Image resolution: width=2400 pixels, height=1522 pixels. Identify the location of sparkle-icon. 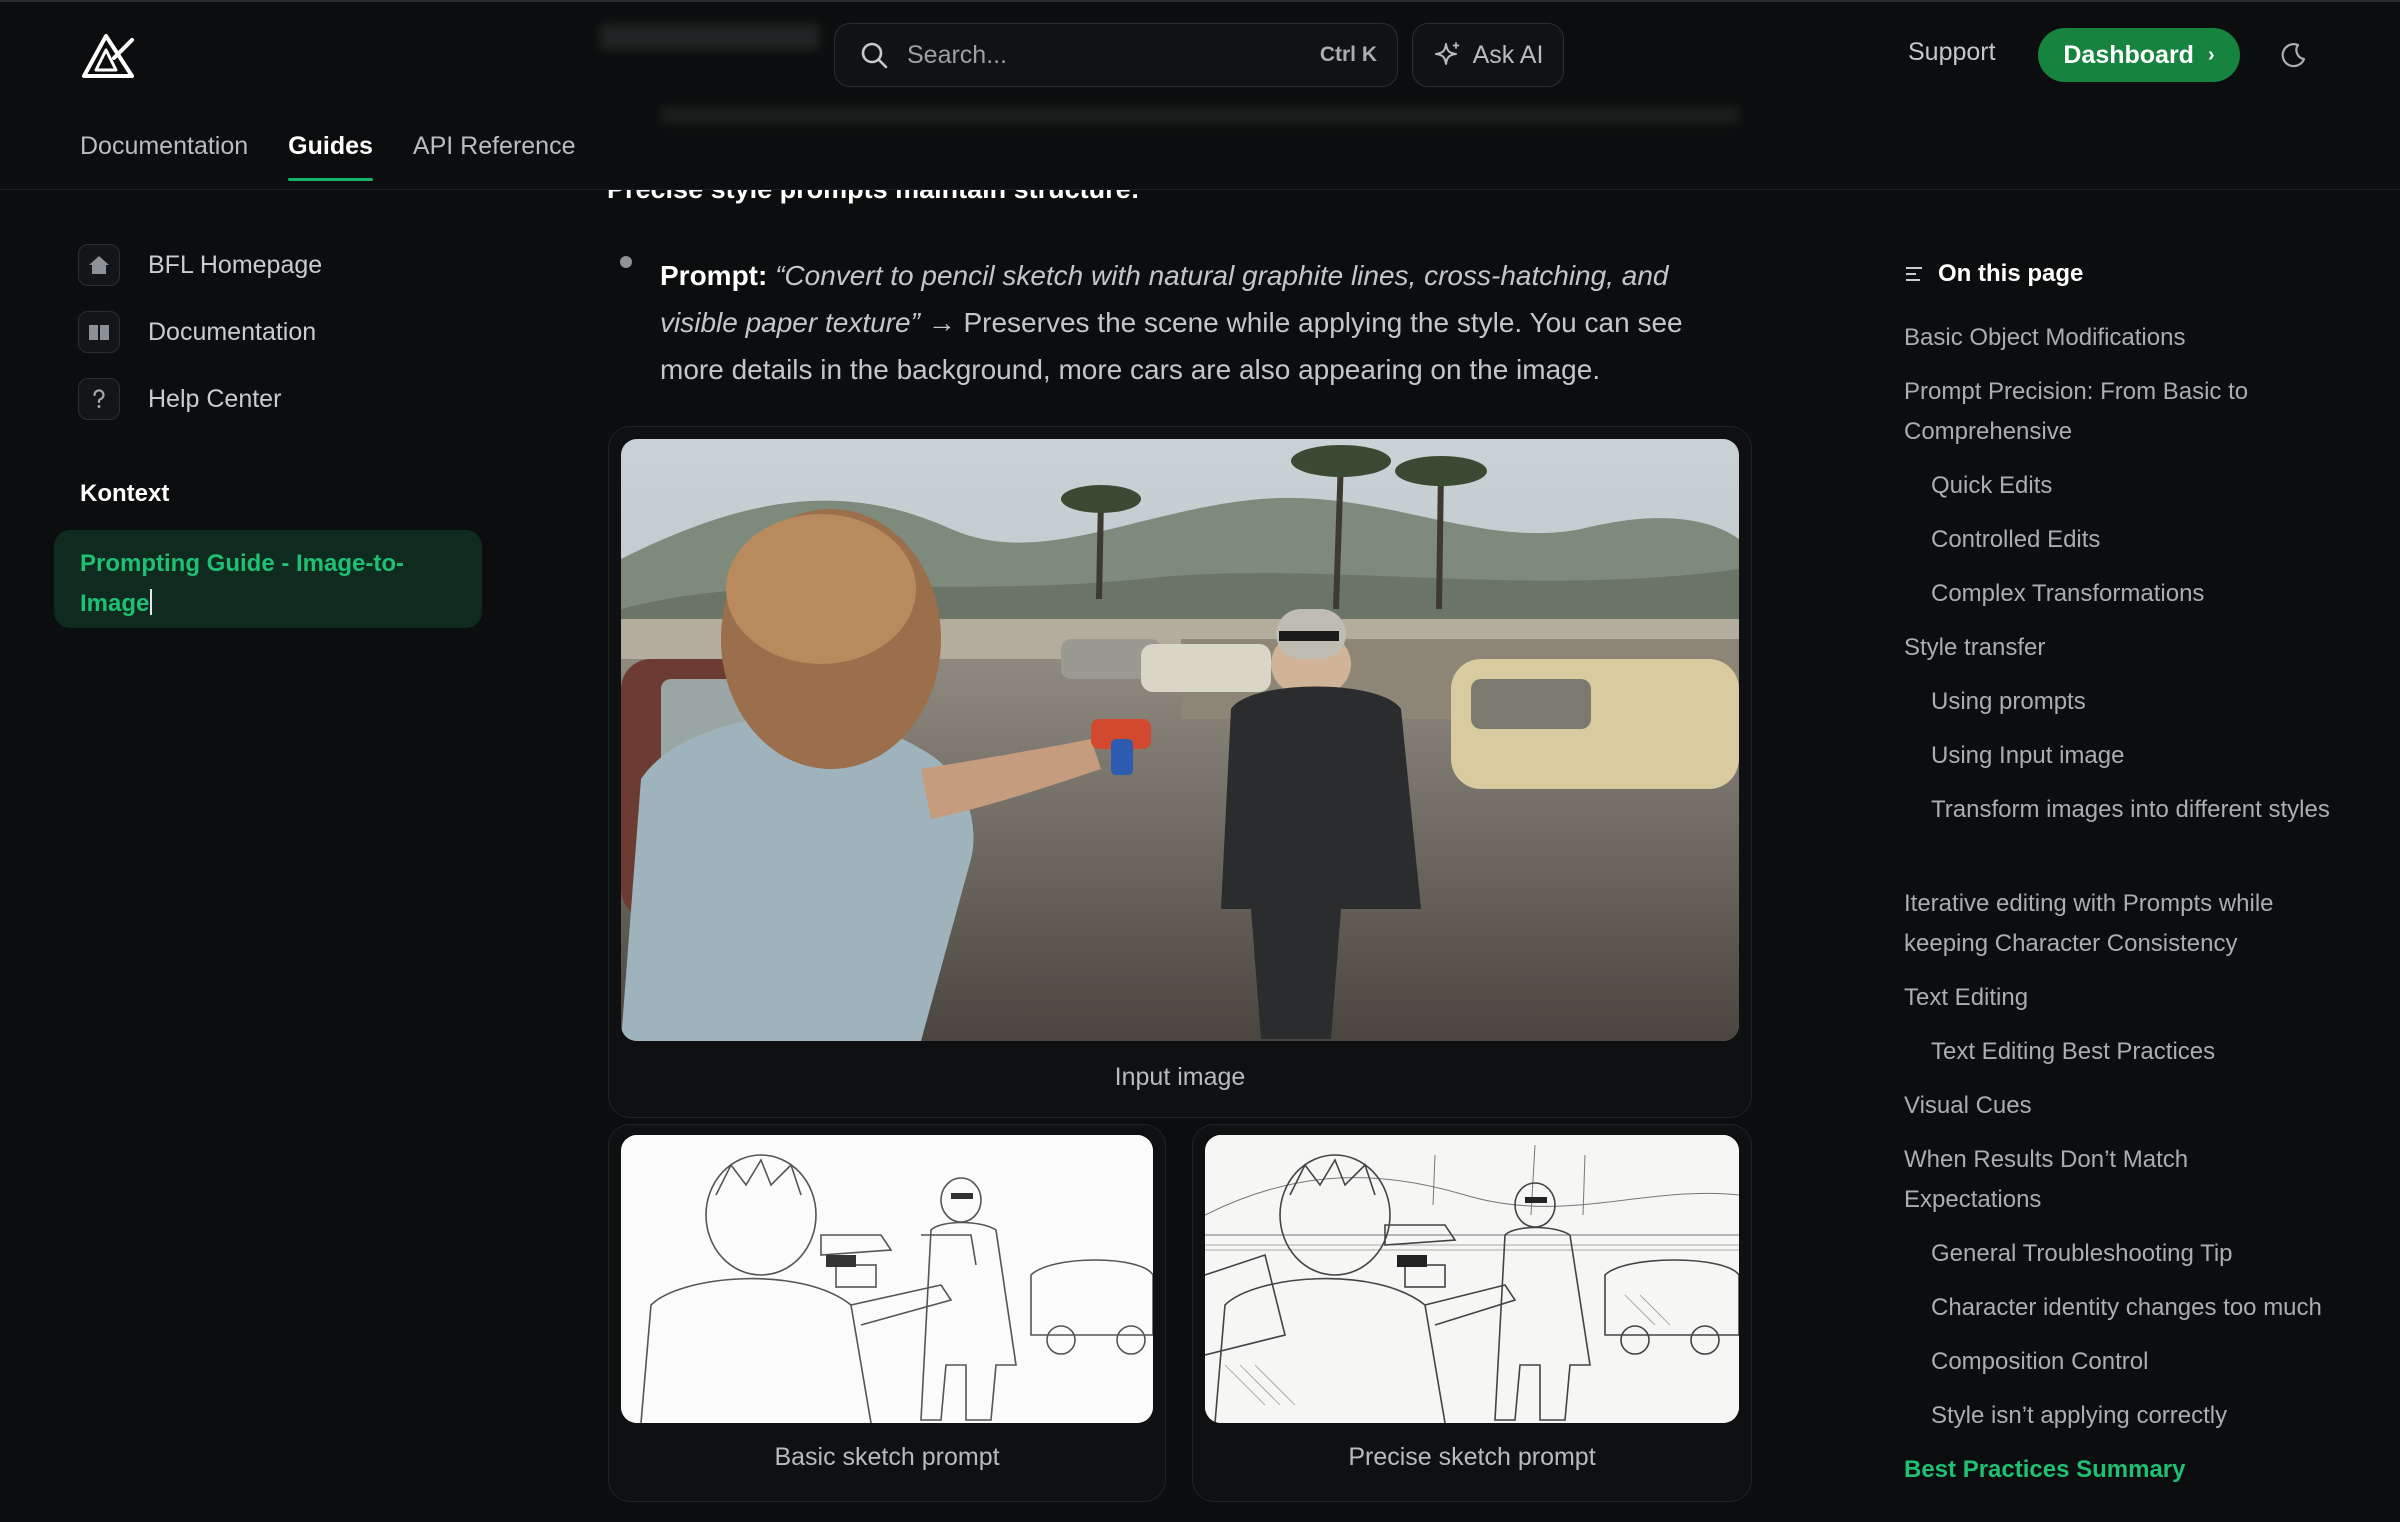
(1446, 53).